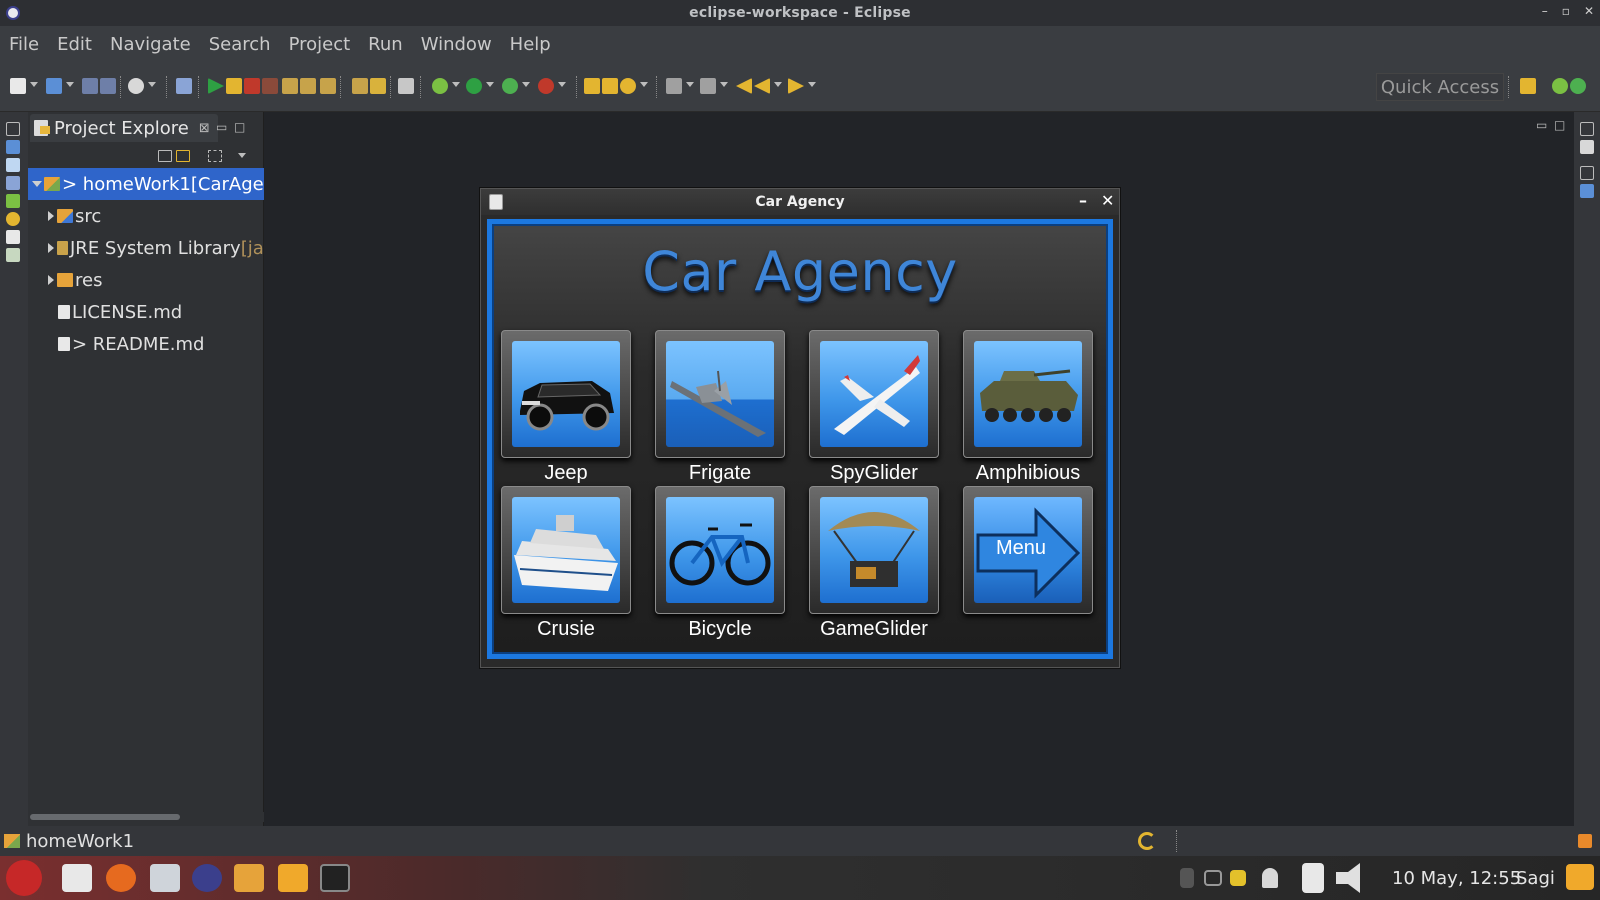 Image resolution: width=1600 pixels, height=900 pixels. Describe the element at coordinates (204, 128) in the screenshot. I see `close-tab-icon: ⊠` at that location.